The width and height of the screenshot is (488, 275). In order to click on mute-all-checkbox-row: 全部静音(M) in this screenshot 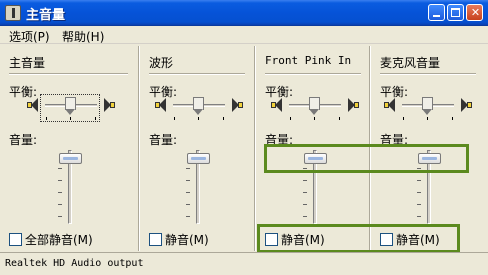, I will do `click(51, 239)`.